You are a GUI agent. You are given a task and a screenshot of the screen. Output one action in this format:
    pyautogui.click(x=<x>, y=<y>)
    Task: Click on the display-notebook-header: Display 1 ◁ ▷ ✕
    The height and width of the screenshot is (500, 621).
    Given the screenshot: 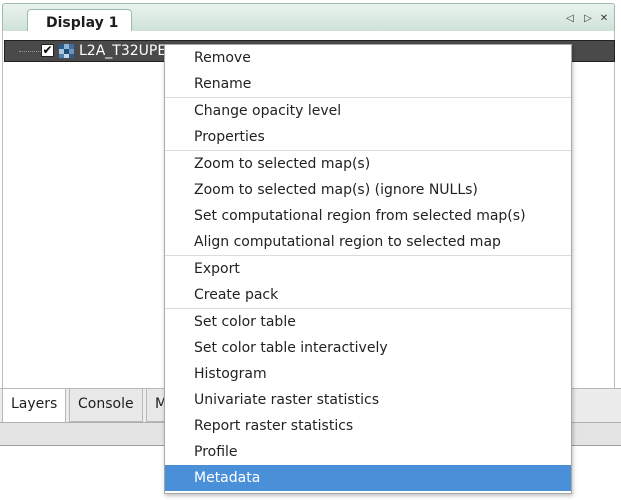 What is the action you would take?
    pyautogui.click(x=308, y=20)
    